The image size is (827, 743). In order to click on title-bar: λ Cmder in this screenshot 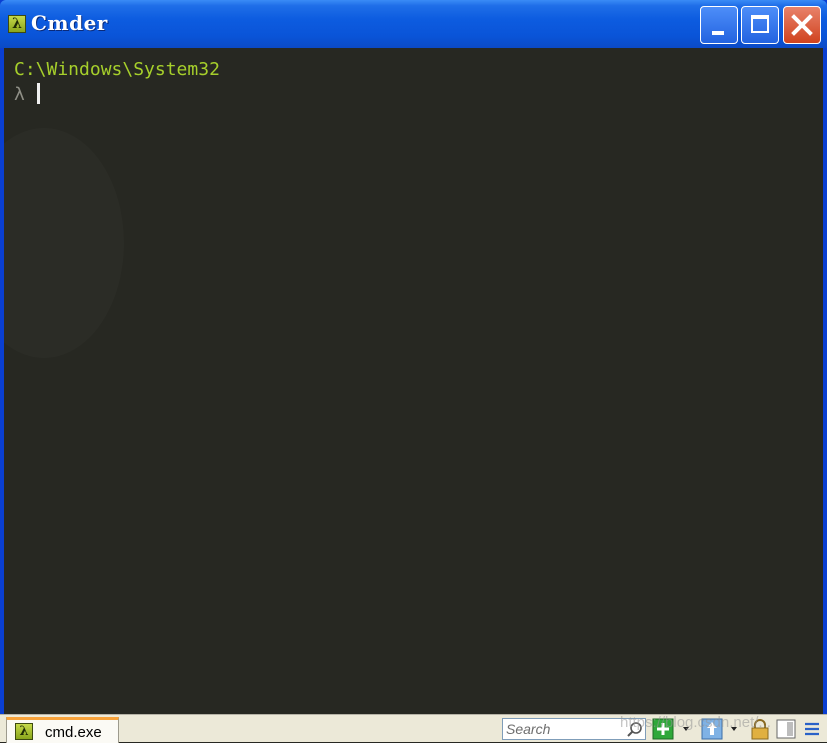, I will do `click(413, 24)`.